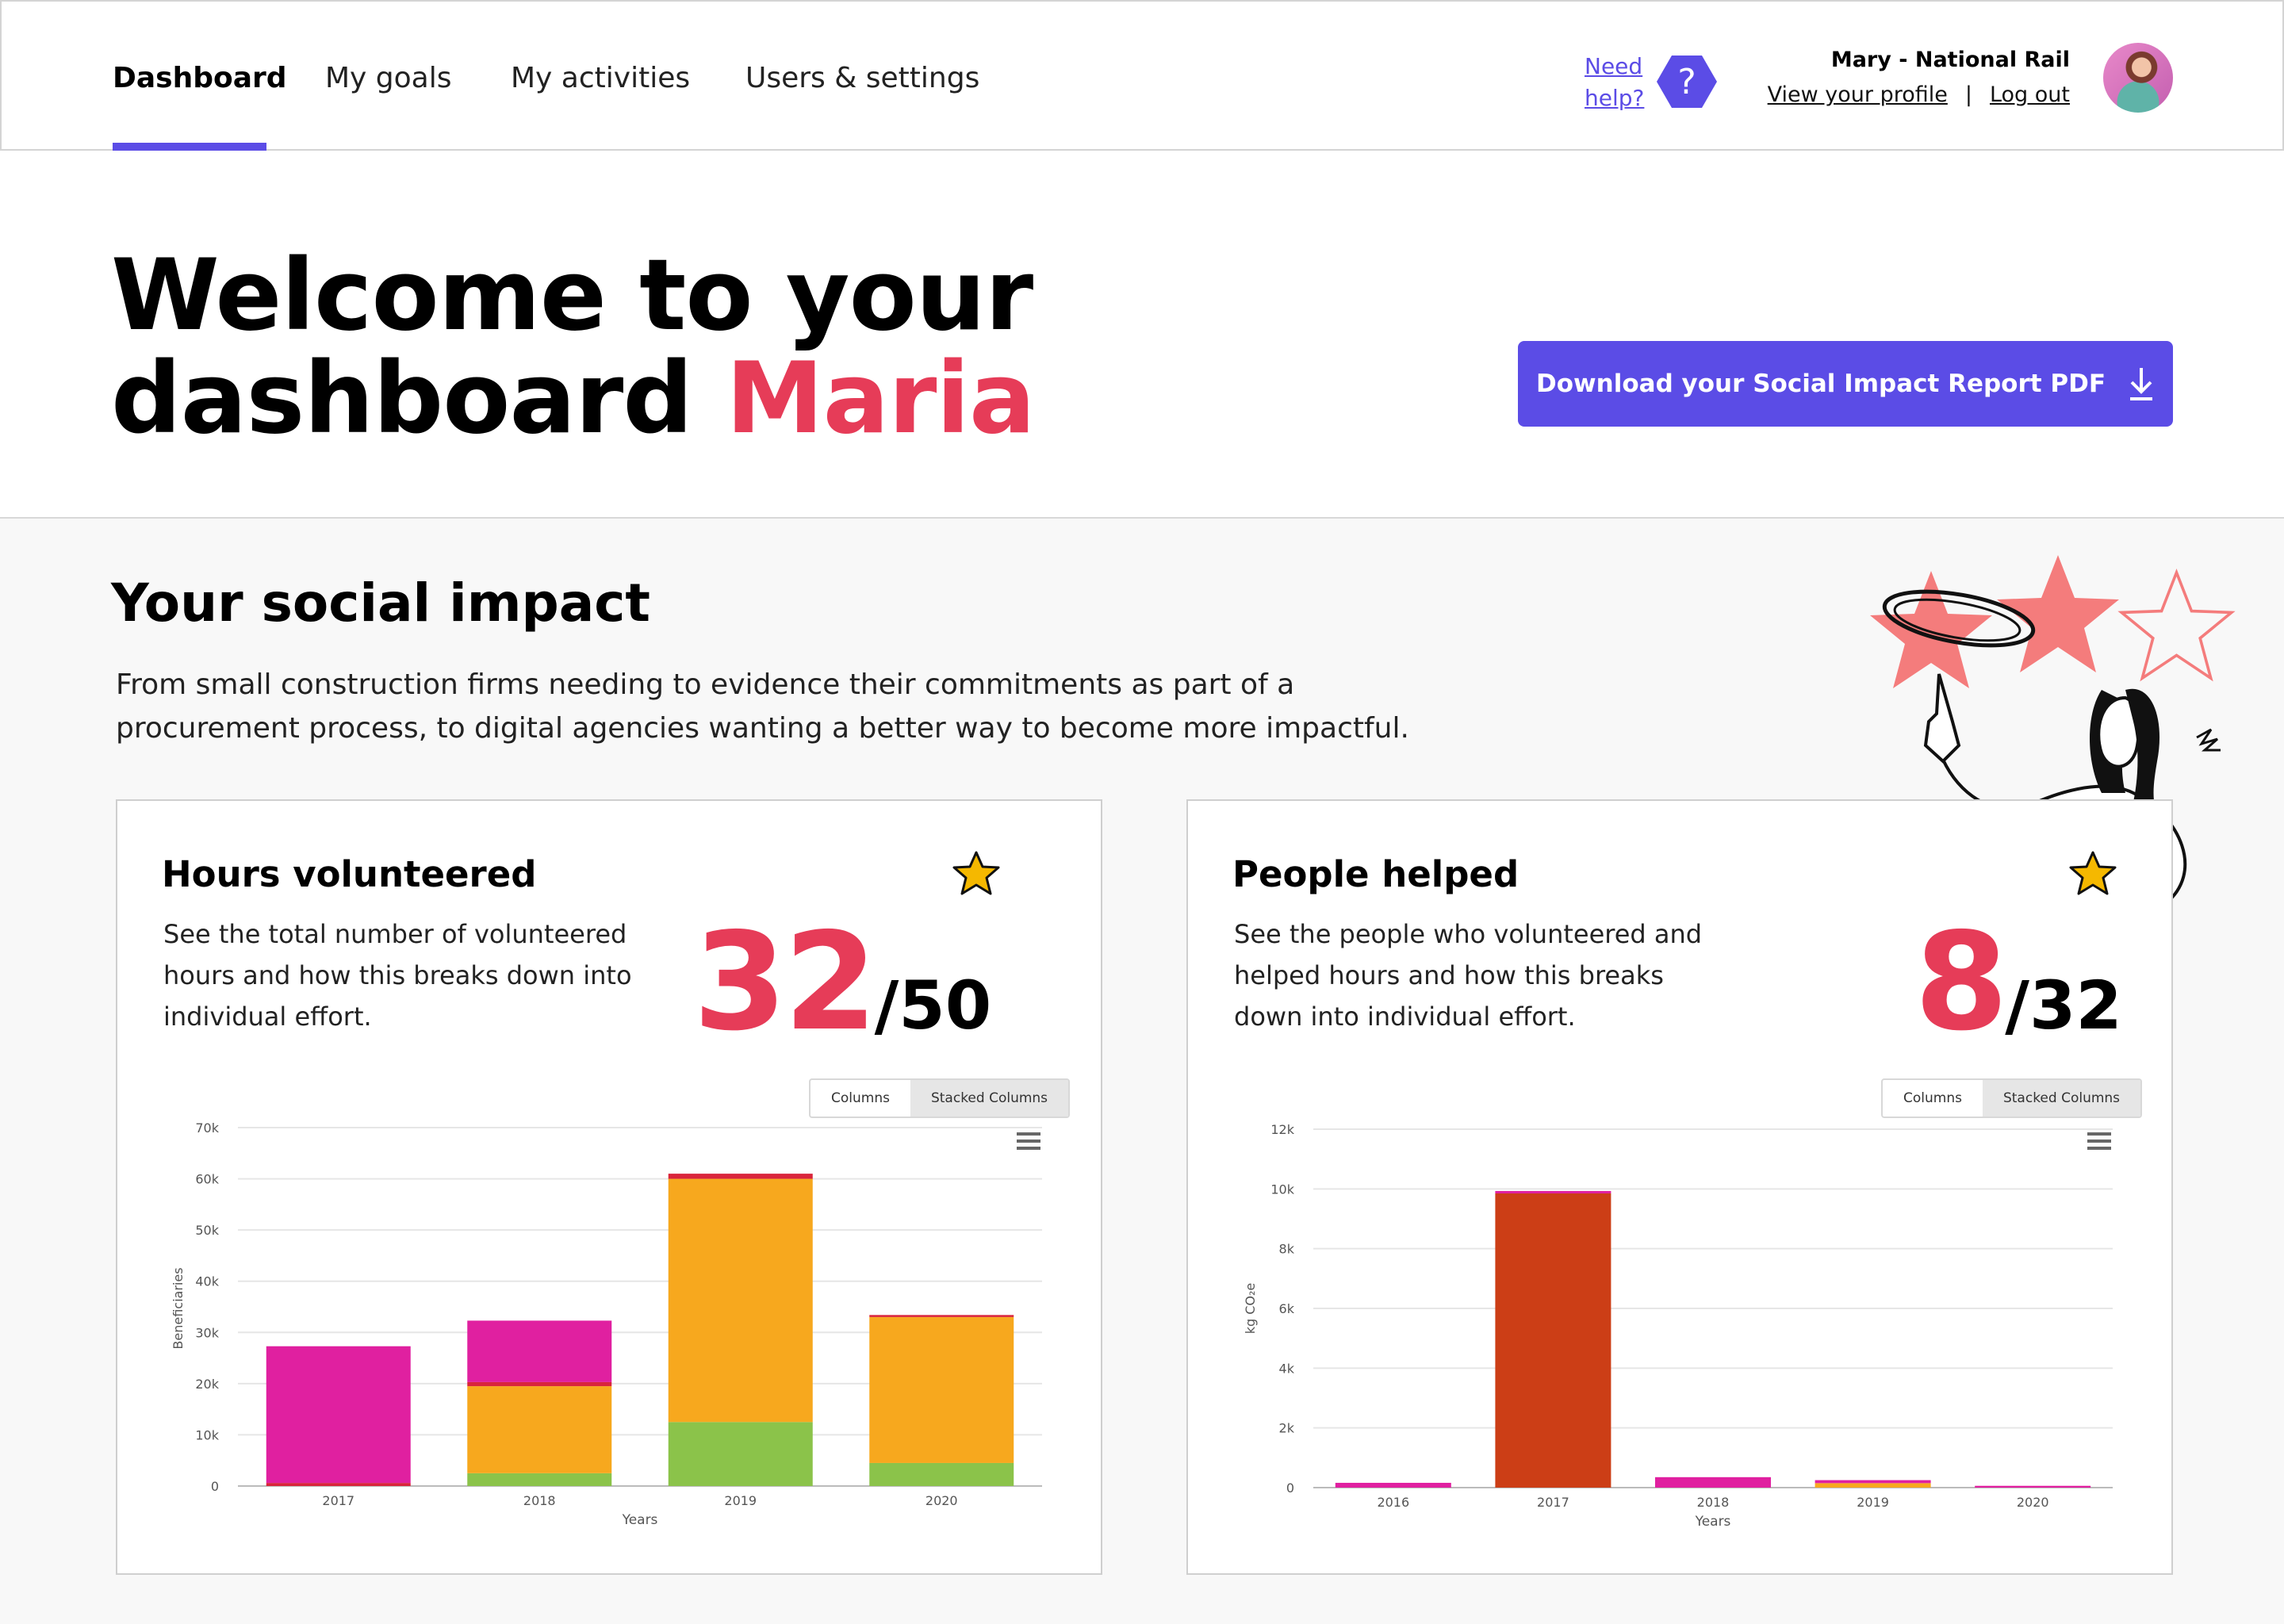  Describe the element at coordinates (1287, 1368) in the screenshot. I see `y-tick-label: 4k` at that location.